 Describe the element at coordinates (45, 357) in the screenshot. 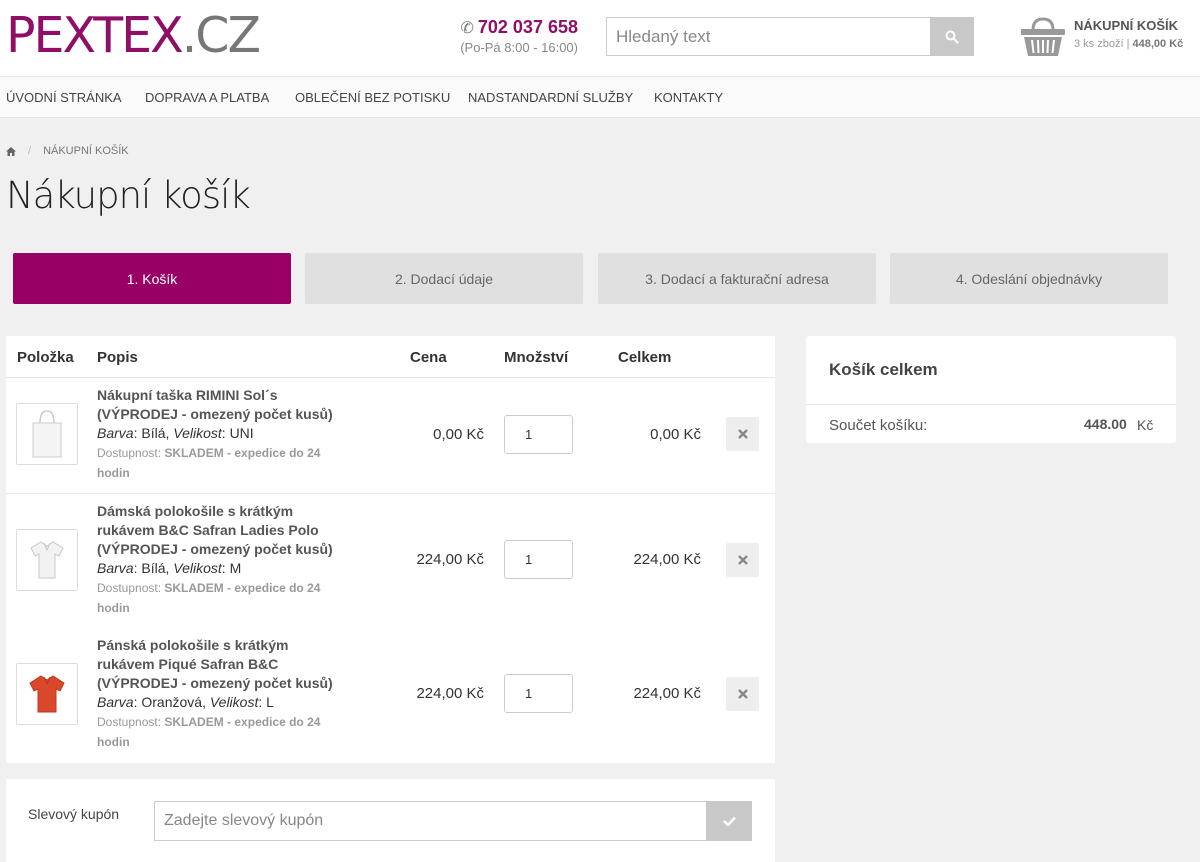

I see `col-header-item: Položka` at that location.